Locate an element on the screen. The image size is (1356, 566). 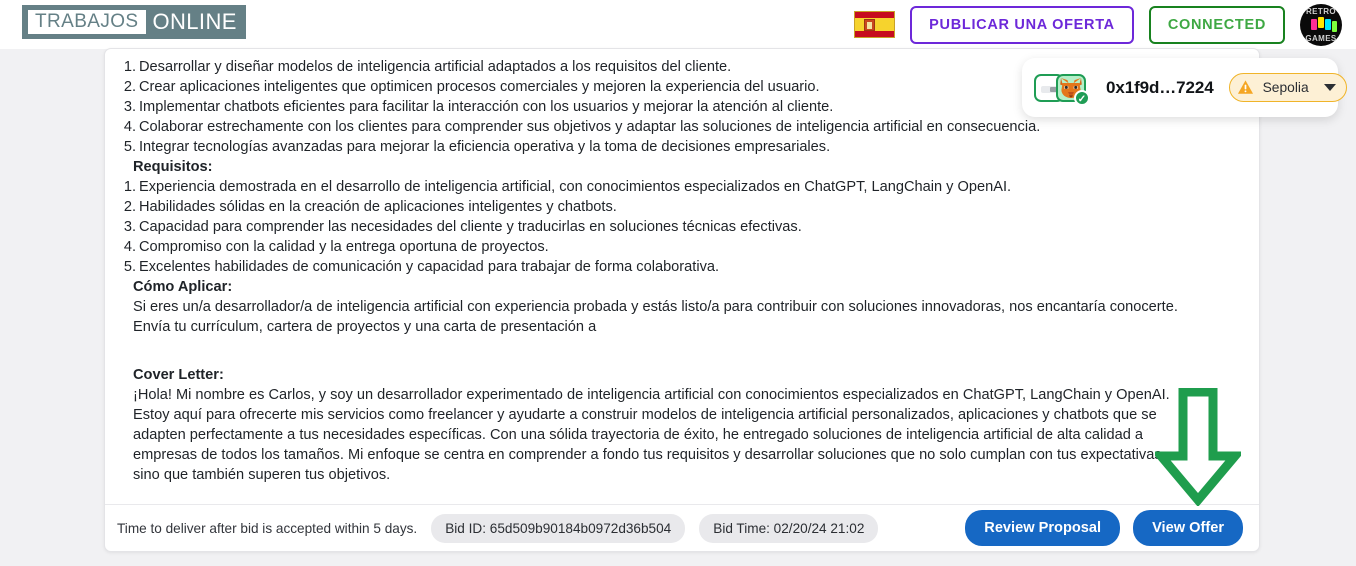
logo-text-online: ONLINE is located at coordinates (194, 21).